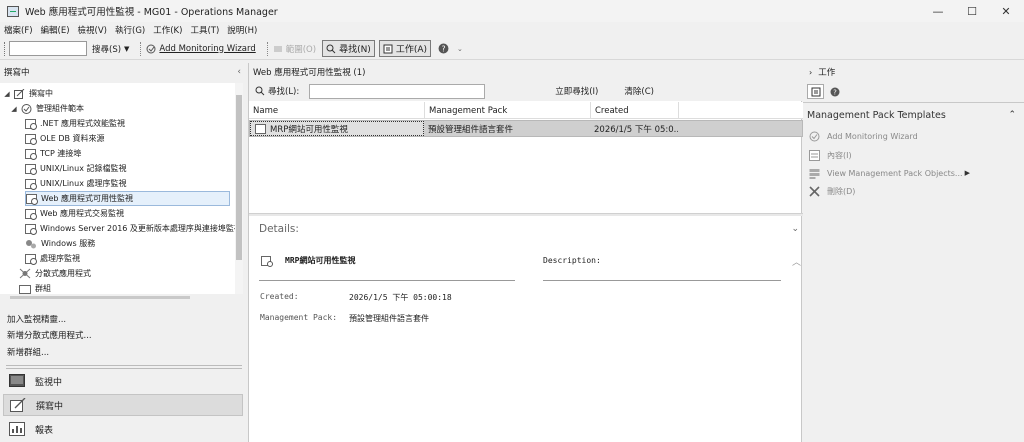  Describe the element at coordinates (204, 30) in the screenshot. I see `menu-tools: 工具(T)` at that location.